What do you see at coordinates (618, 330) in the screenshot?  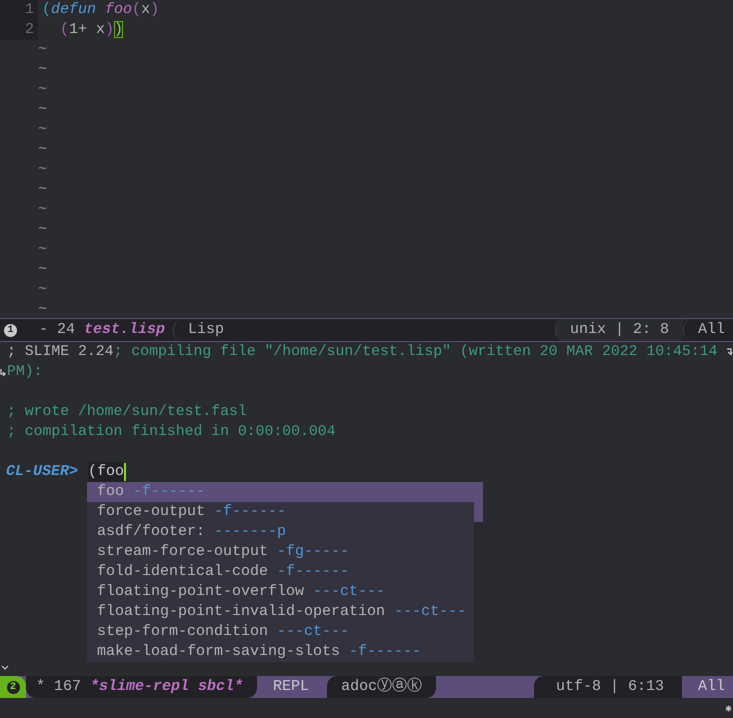 I see `encoding-position: unix | 2: 8` at bounding box center [618, 330].